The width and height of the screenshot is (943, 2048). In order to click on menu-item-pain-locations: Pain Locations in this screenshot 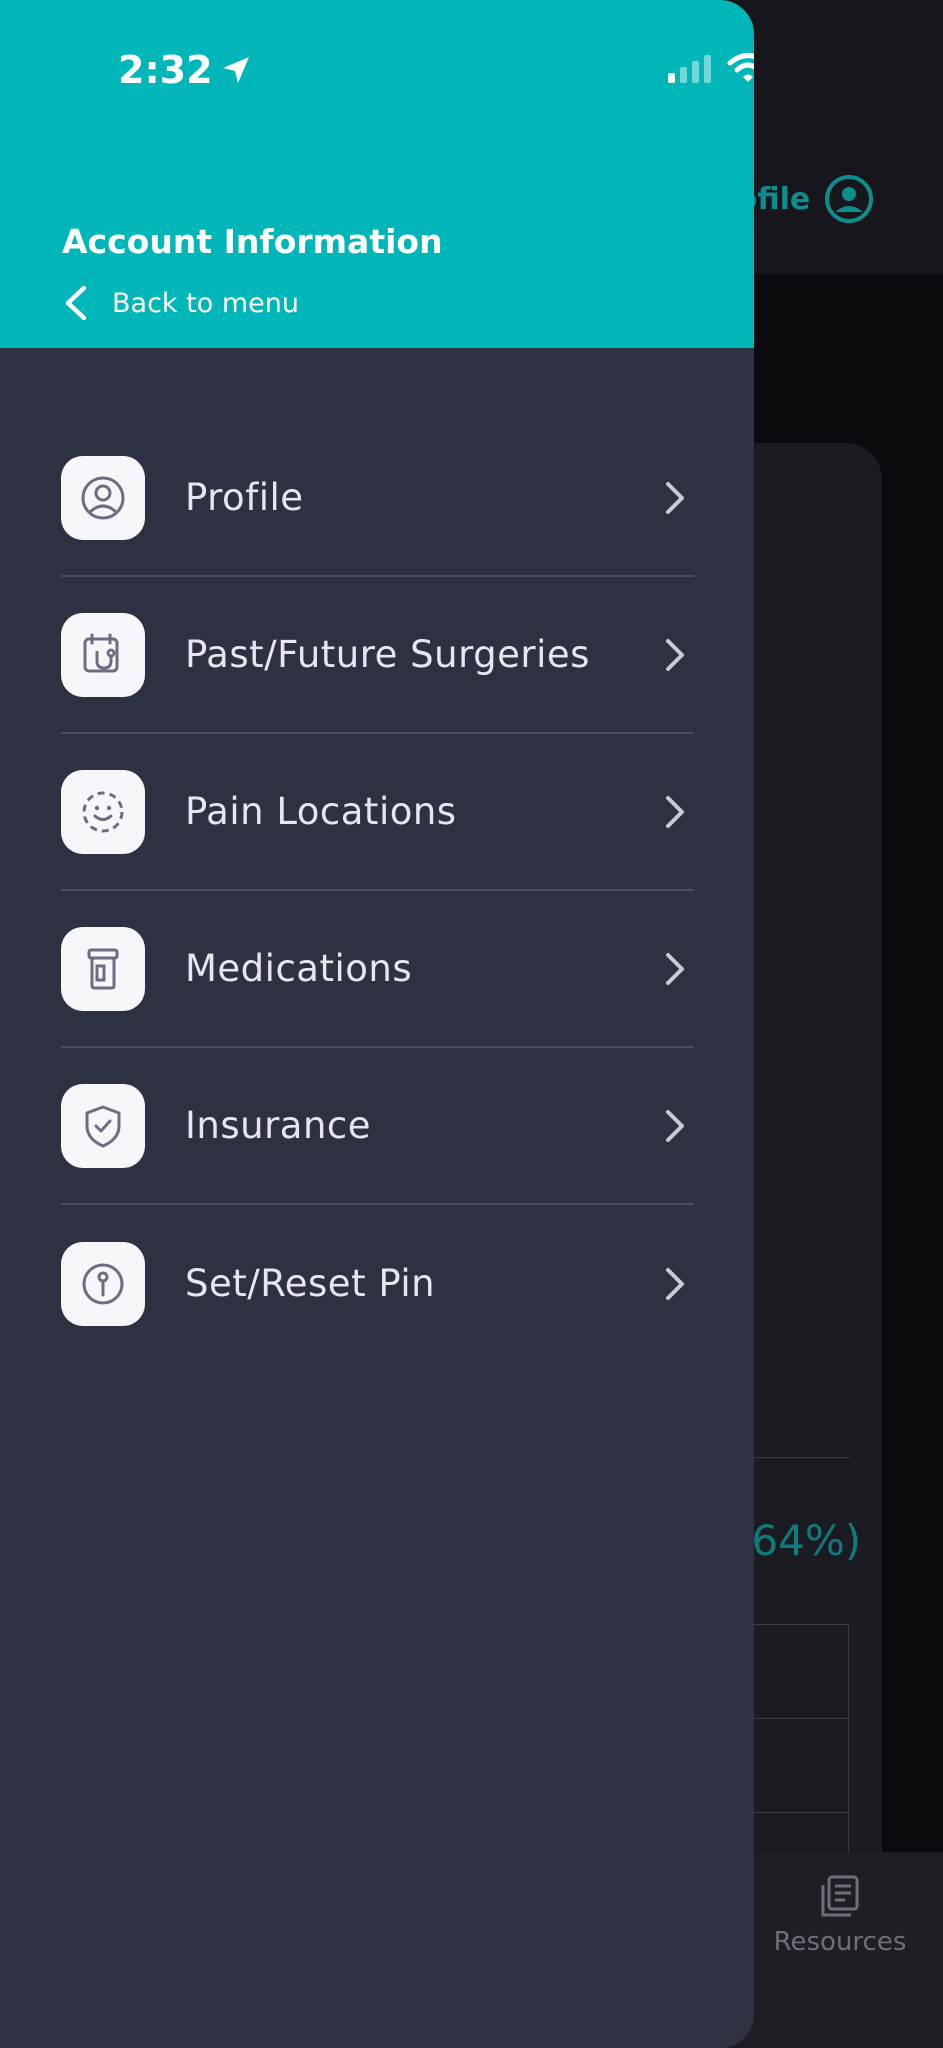, I will do `click(377, 812)`.